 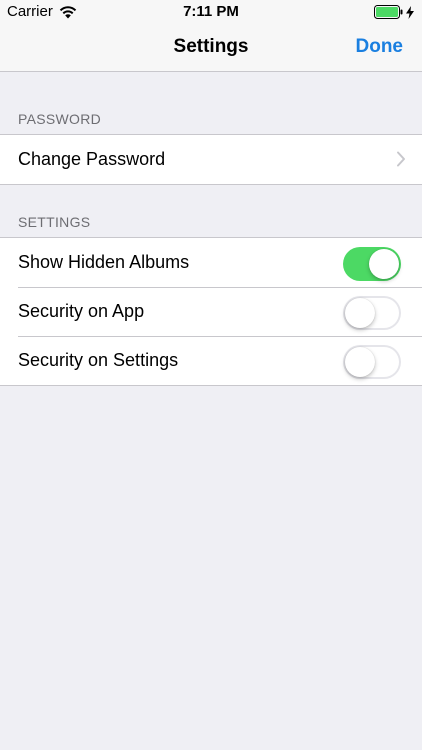 What do you see at coordinates (98, 360) in the screenshot?
I see `security-on-settings-label: Security on Settings` at bounding box center [98, 360].